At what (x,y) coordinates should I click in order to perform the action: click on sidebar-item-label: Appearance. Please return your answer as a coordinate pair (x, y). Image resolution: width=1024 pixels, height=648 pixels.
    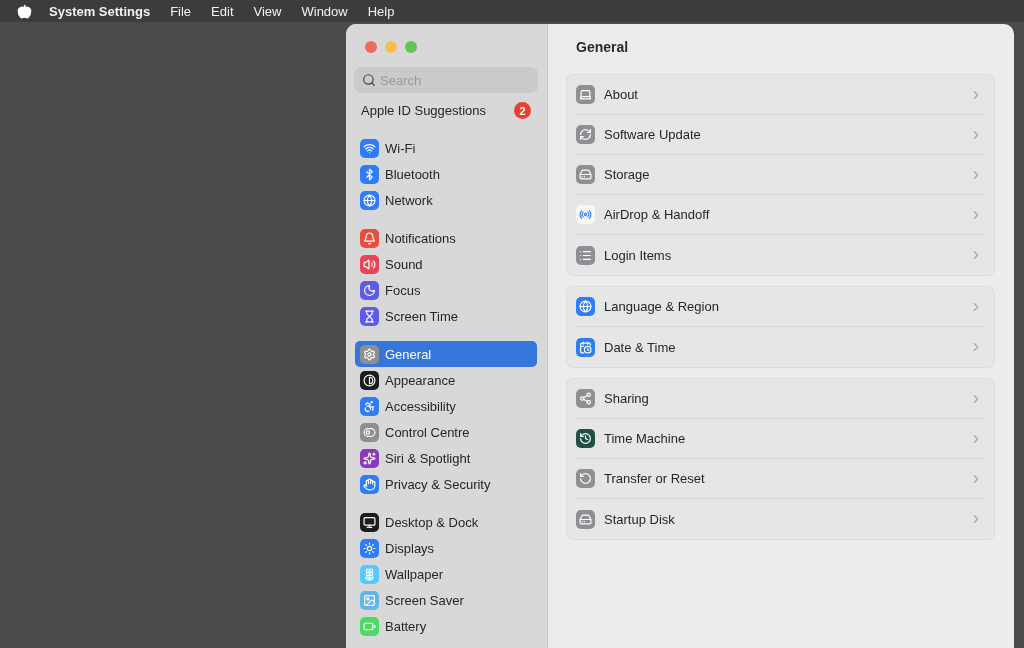
    Looking at the image, I should click on (420, 380).